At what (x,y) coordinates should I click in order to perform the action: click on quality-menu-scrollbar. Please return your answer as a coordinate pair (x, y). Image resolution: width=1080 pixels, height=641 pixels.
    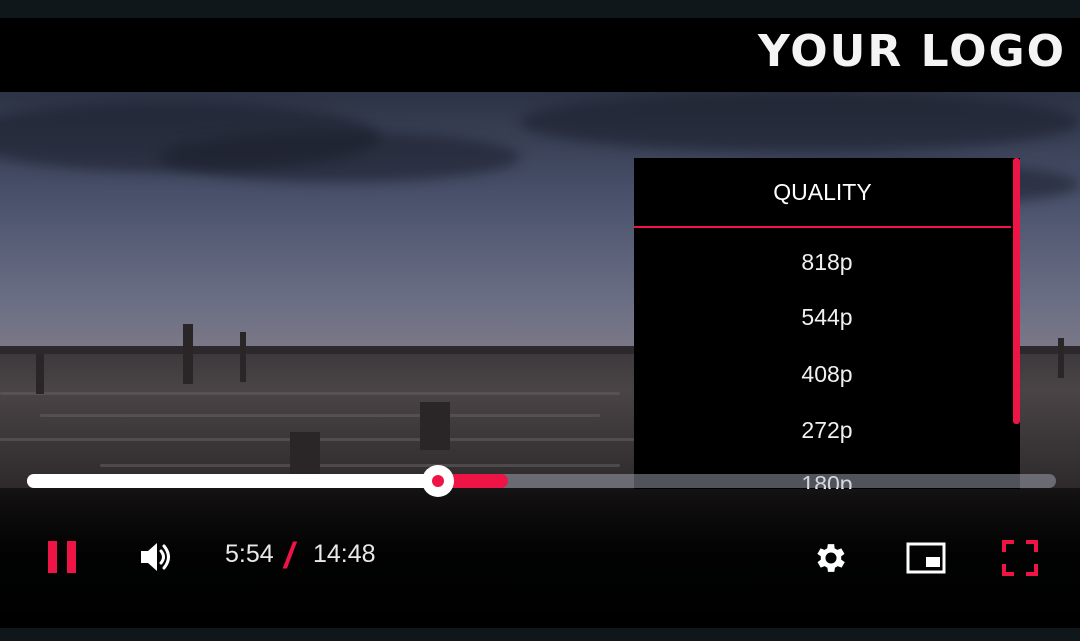
    Looking at the image, I should click on (1016, 291).